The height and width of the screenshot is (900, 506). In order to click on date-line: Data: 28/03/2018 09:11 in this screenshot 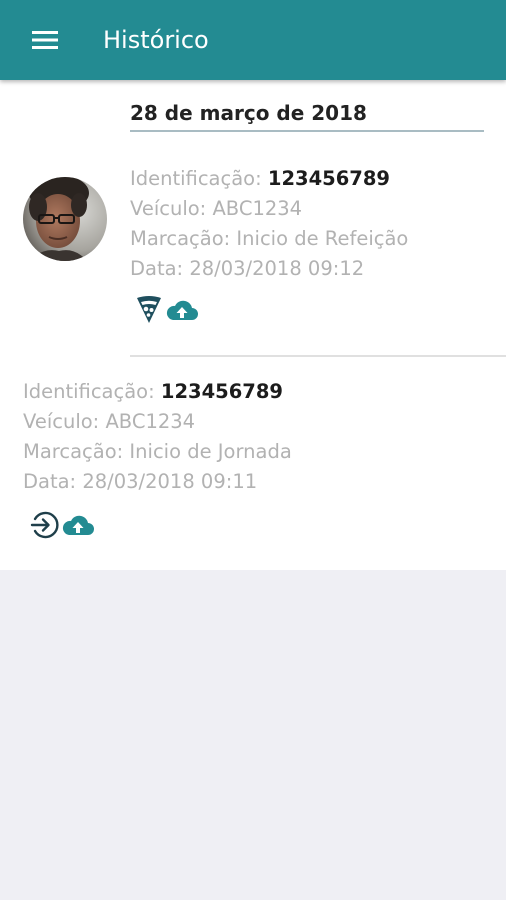, I will do `click(140, 481)`.